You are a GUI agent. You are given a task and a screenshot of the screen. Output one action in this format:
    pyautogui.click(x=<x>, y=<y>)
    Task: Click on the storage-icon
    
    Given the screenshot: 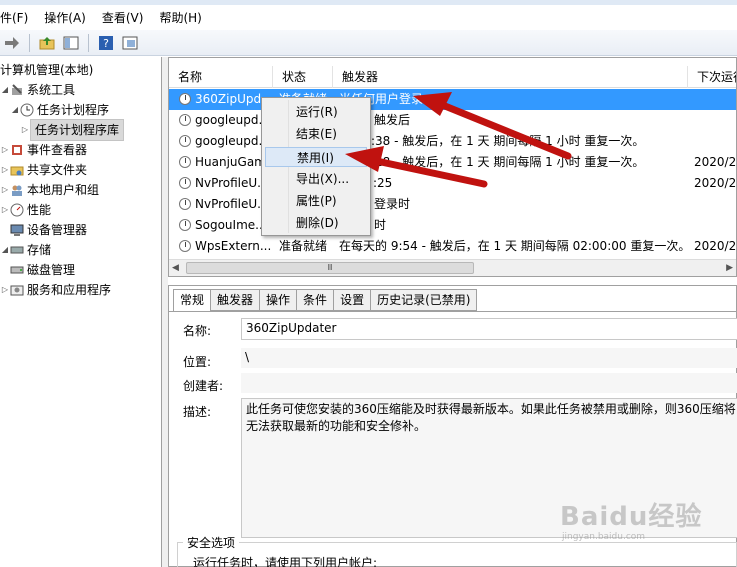 What is the action you would take?
    pyautogui.click(x=17, y=250)
    